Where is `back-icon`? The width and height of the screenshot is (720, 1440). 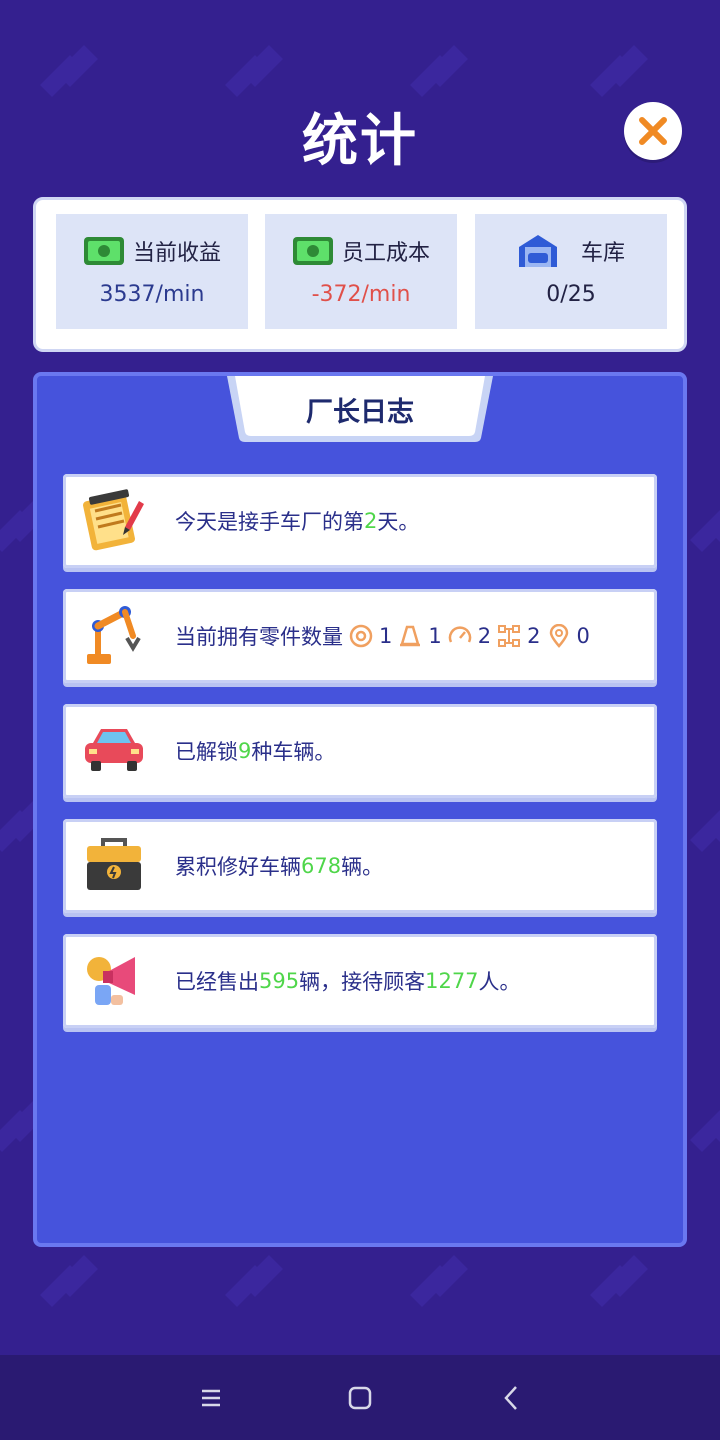
back-icon is located at coordinates (512, 1398).